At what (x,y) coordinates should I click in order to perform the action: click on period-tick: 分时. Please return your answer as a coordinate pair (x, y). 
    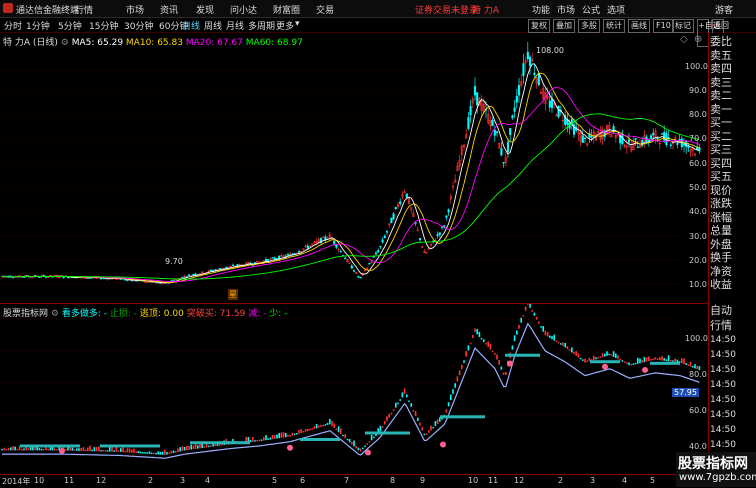
    Looking at the image, I should click on (13, 25).